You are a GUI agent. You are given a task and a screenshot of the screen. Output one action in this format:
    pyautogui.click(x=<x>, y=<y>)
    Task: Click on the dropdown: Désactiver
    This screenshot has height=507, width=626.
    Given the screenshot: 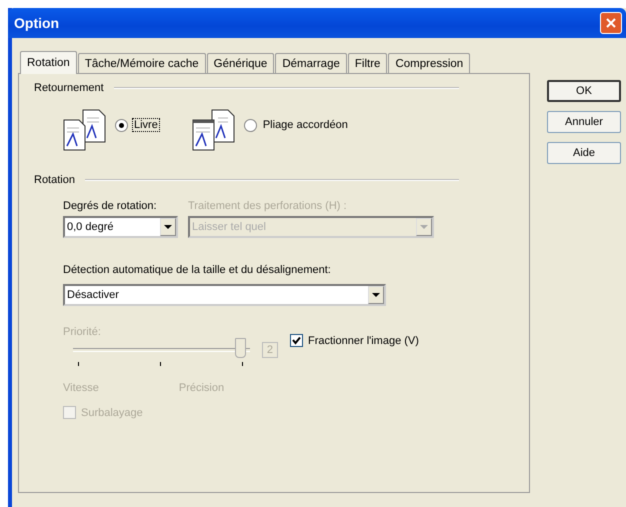 What is the action you would take?
    pyautogui.click(x=224, y=295)
    